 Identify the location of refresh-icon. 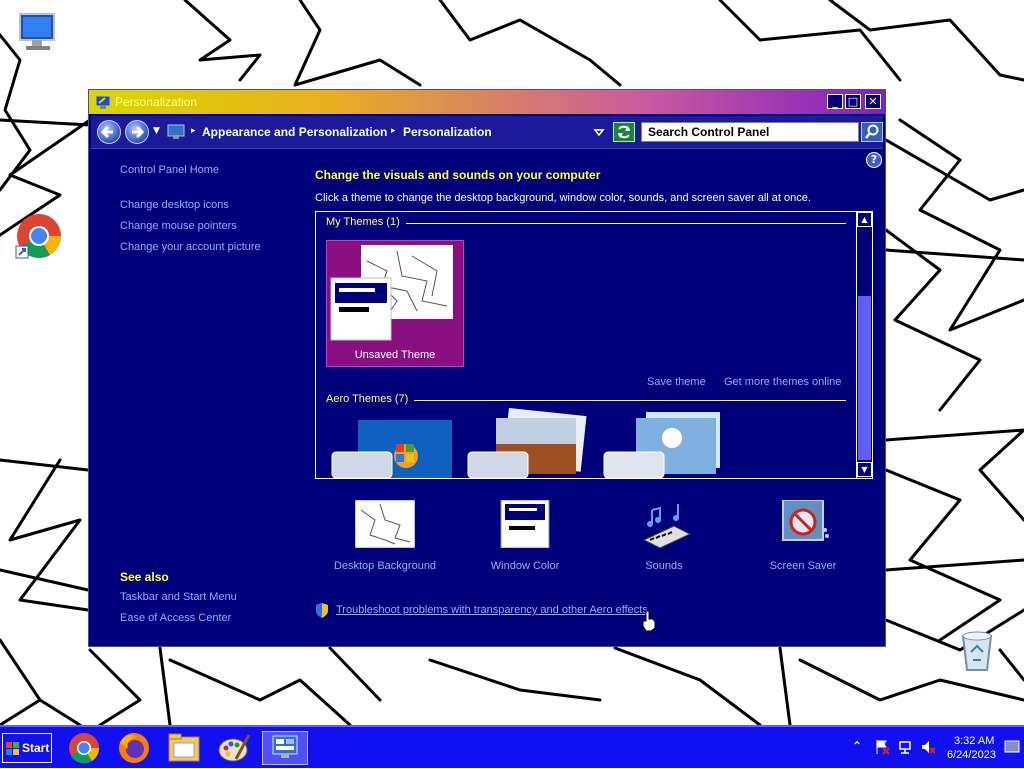
(624, 132).